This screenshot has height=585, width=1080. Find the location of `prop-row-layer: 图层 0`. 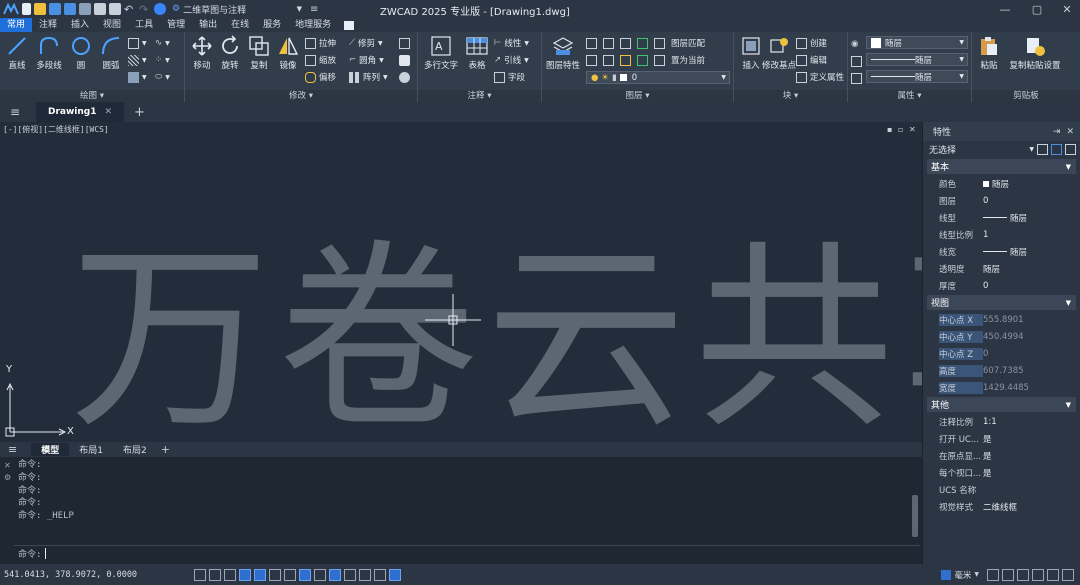

prop-row-layer: 图层 0 is located at coordinates (1001, 200).